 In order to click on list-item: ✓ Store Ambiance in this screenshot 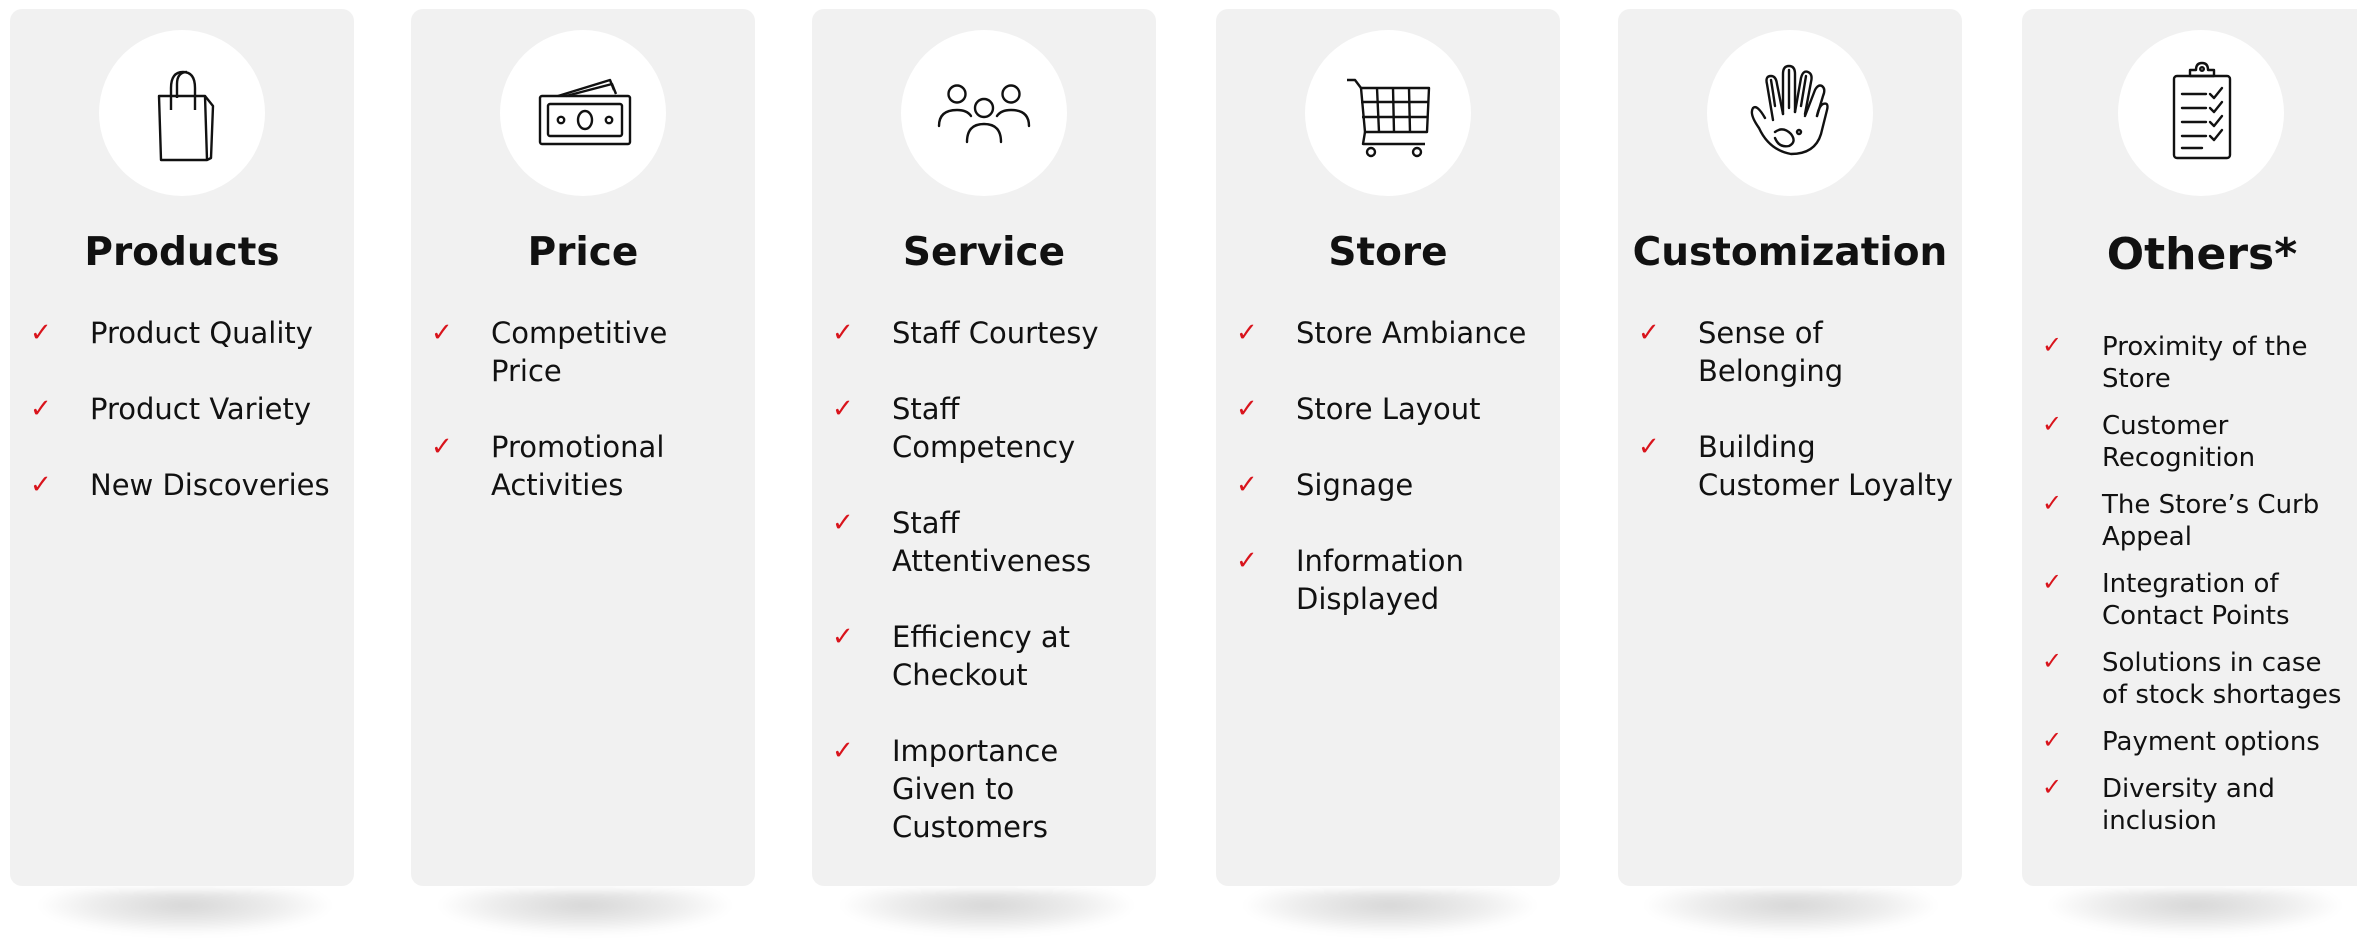, I will do `click(1394, 333)`.